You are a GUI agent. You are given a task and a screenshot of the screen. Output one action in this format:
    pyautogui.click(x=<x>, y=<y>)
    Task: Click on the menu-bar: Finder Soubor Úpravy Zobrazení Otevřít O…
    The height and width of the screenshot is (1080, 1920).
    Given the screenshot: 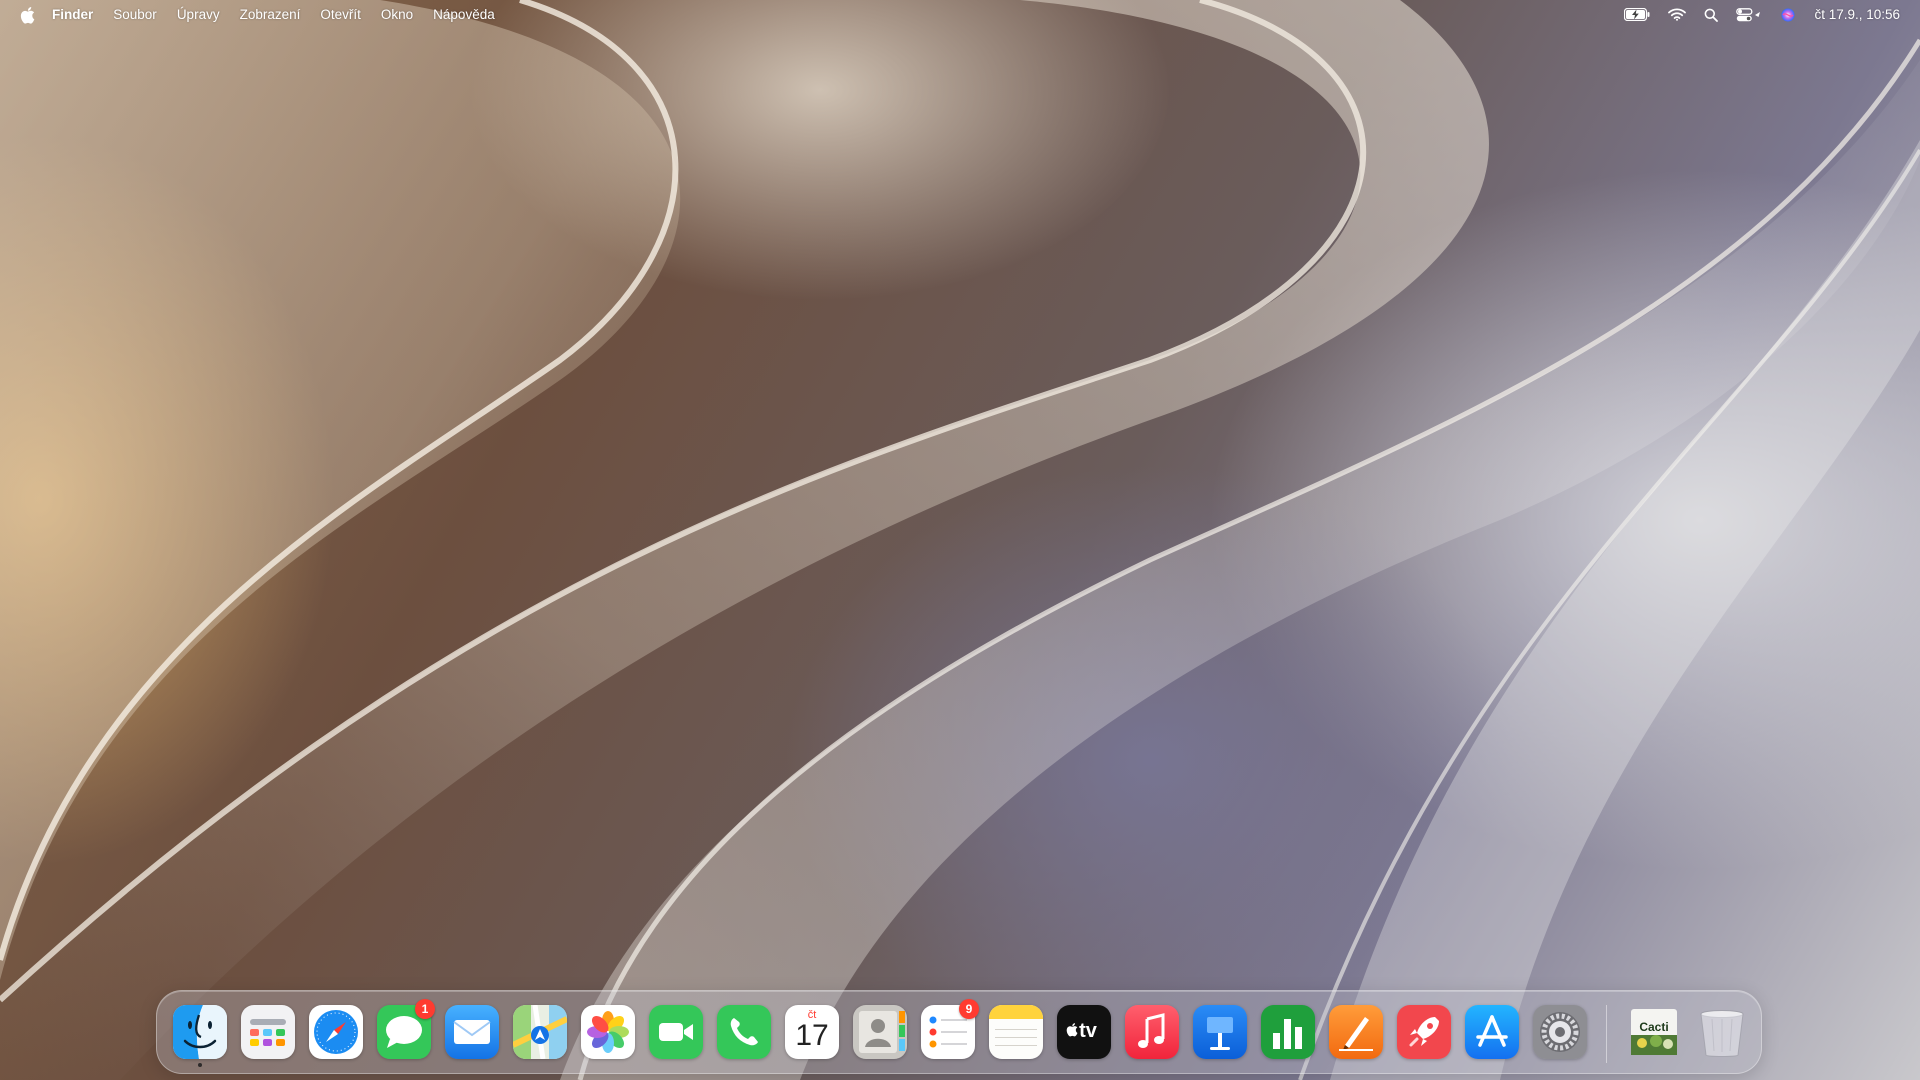 What is the action you would take?
    pyautogui.click(x=960, y=14)
    